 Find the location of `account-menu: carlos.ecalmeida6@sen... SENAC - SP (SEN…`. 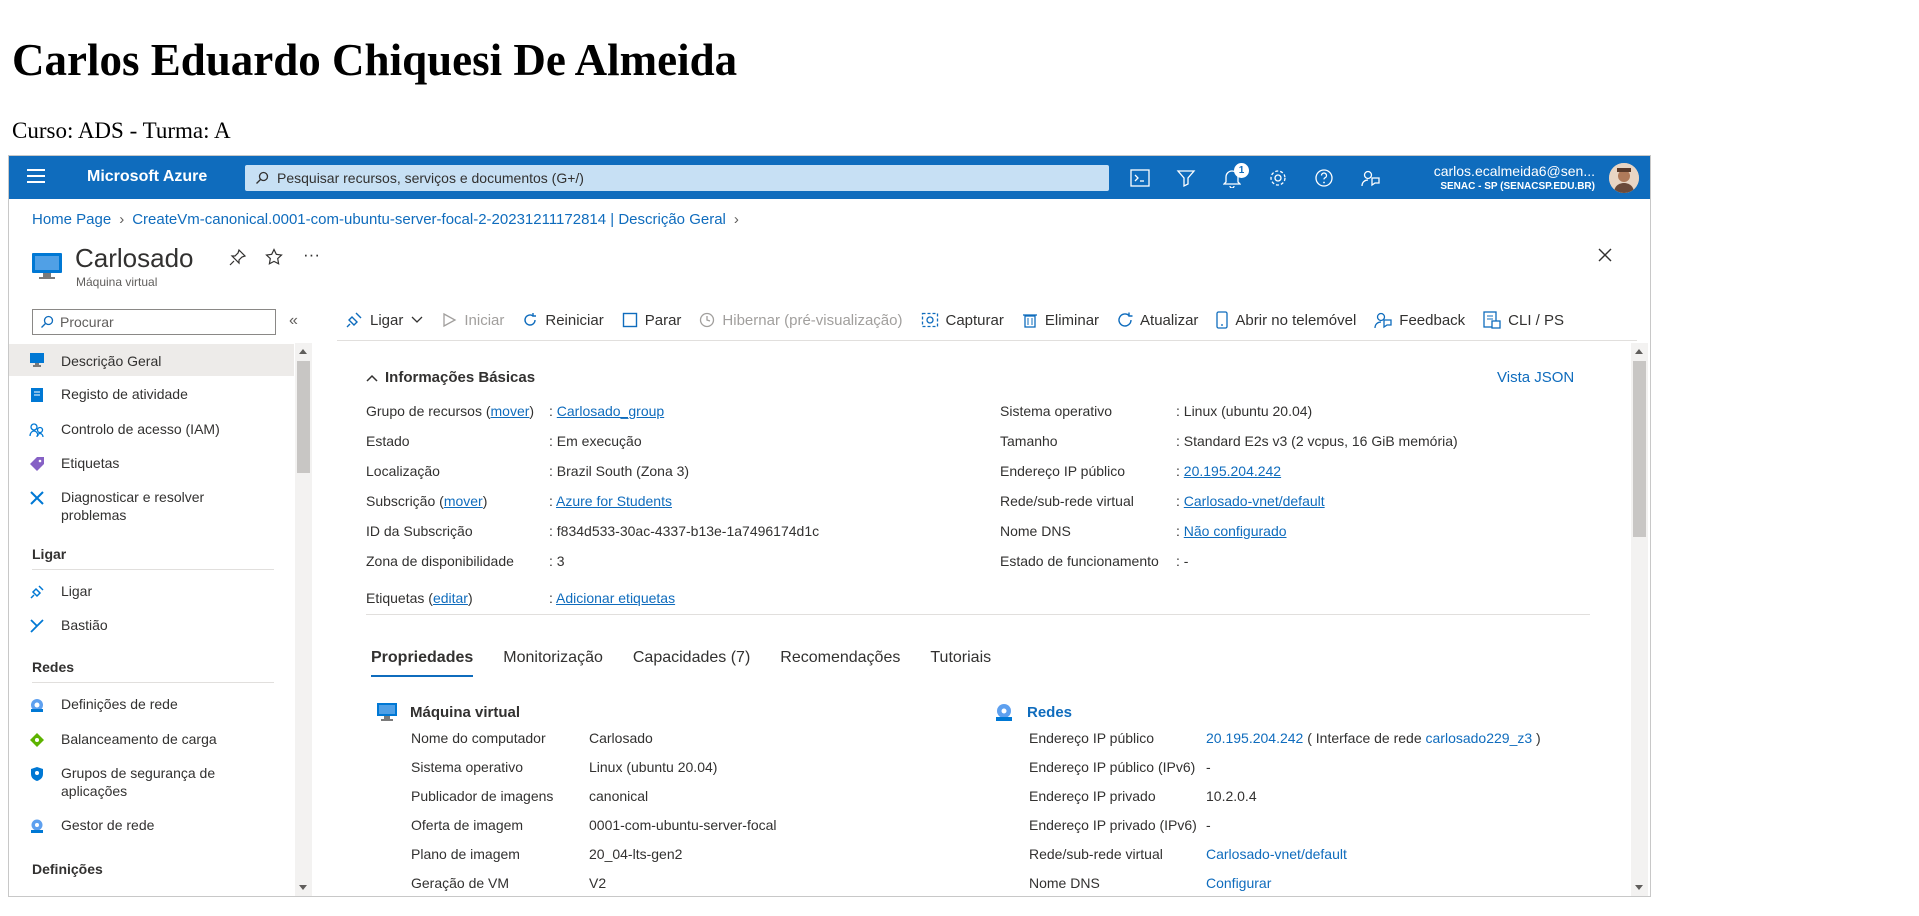

account-menu: carlos.ecalmeida6@sen... SENAC - SP (SEN… is located at coordinates (1506, 177).